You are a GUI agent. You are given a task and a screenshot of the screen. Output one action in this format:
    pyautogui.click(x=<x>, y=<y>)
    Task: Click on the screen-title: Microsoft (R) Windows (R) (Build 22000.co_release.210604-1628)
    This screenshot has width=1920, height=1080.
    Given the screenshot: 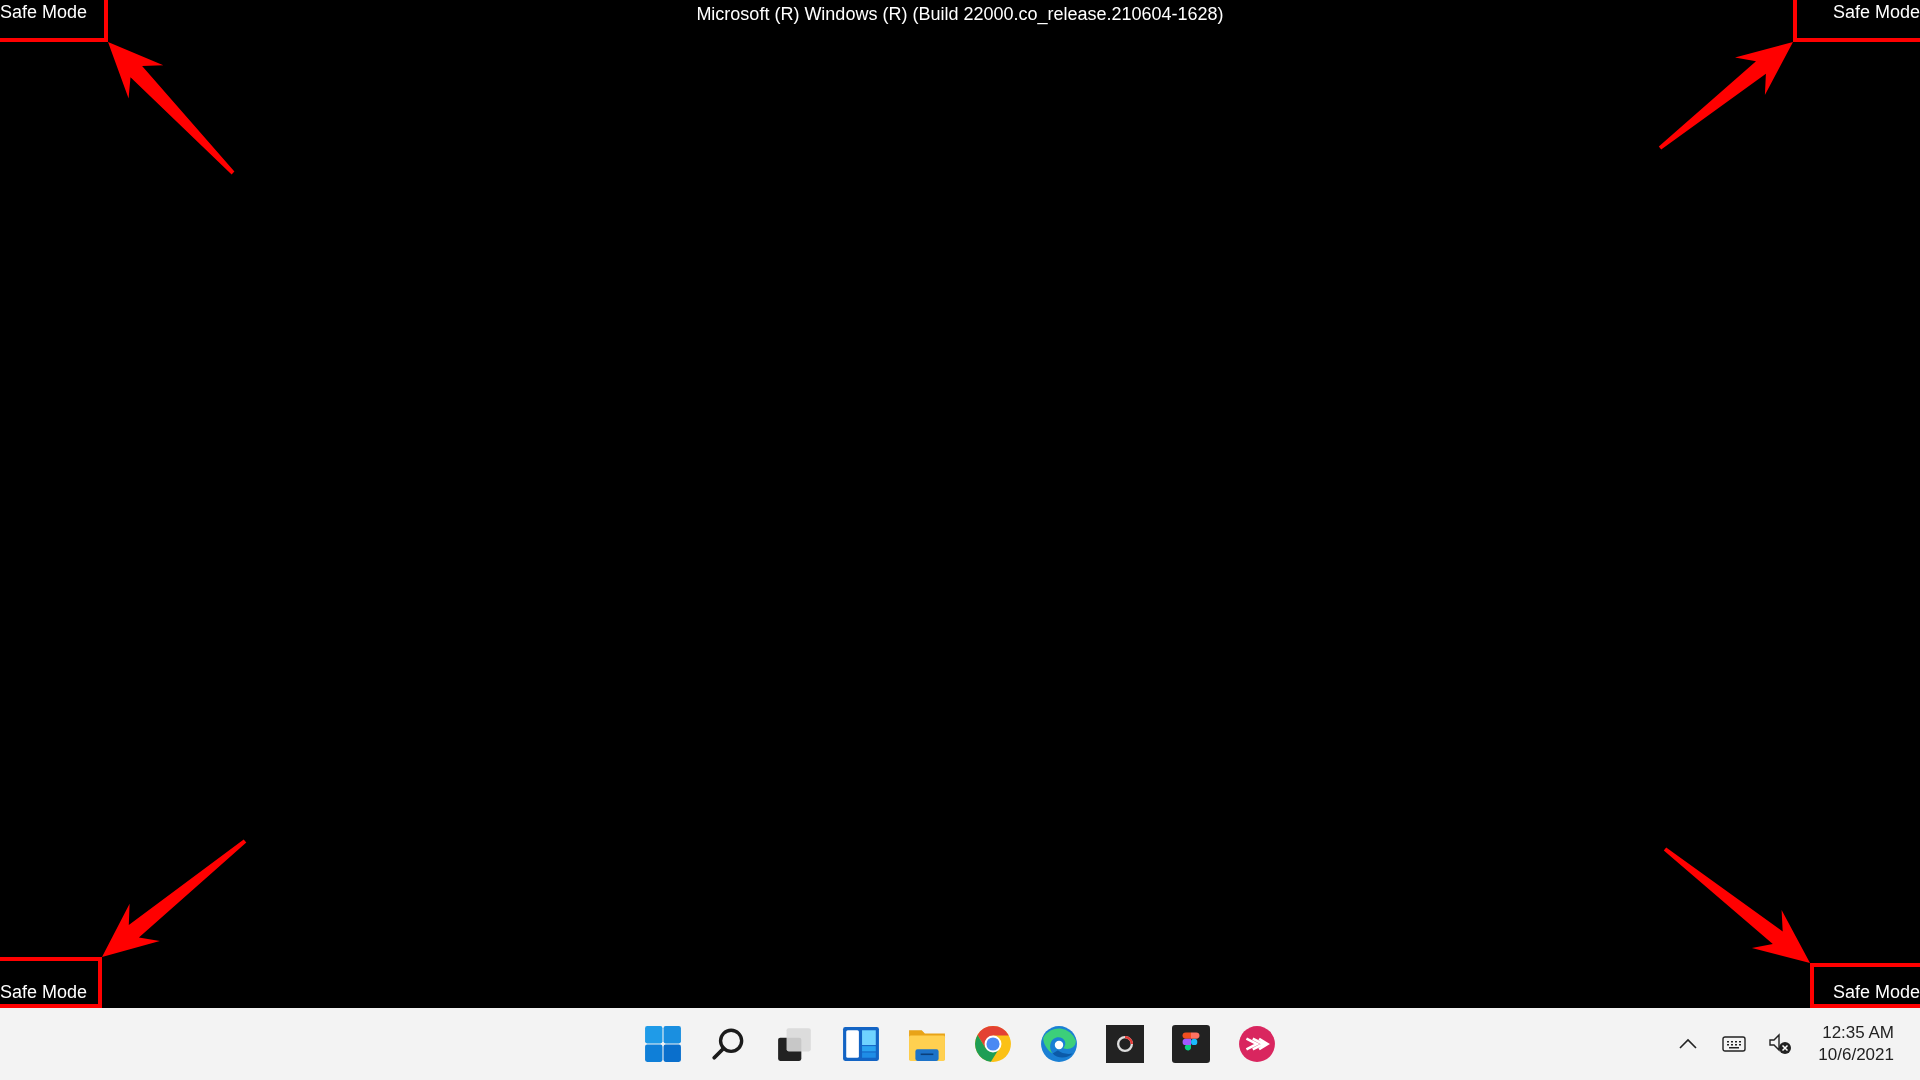 What is the action you would take?
    pyautogui.click(x=960, y=14)
    